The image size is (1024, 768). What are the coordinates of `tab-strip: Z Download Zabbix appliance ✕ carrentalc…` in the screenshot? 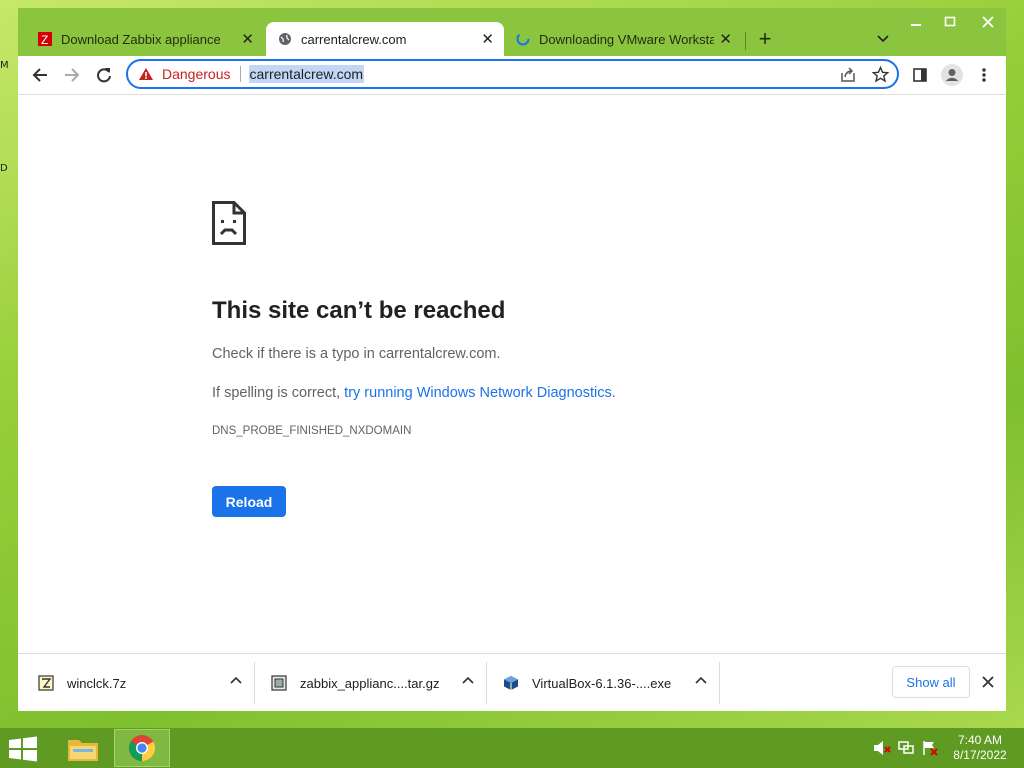 It's located at (512, 38).